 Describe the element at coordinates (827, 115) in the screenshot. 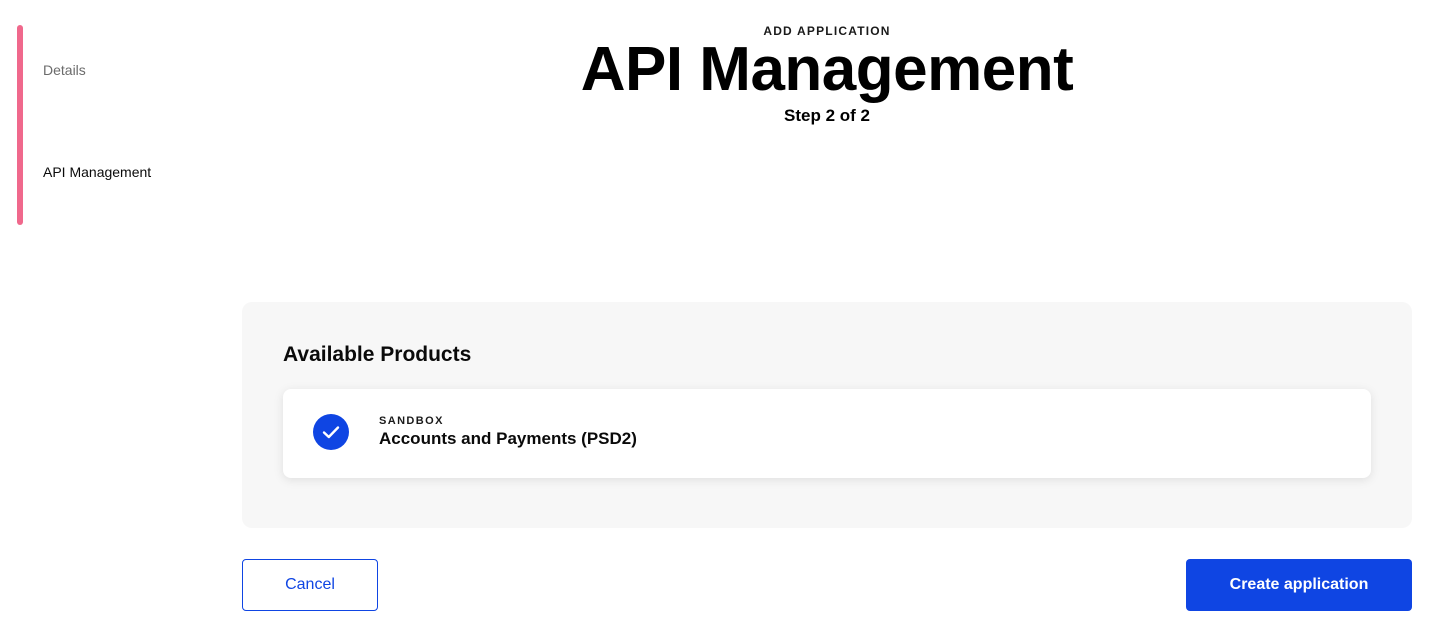

I see `step-indicator: Step 2 of 2` at that location.